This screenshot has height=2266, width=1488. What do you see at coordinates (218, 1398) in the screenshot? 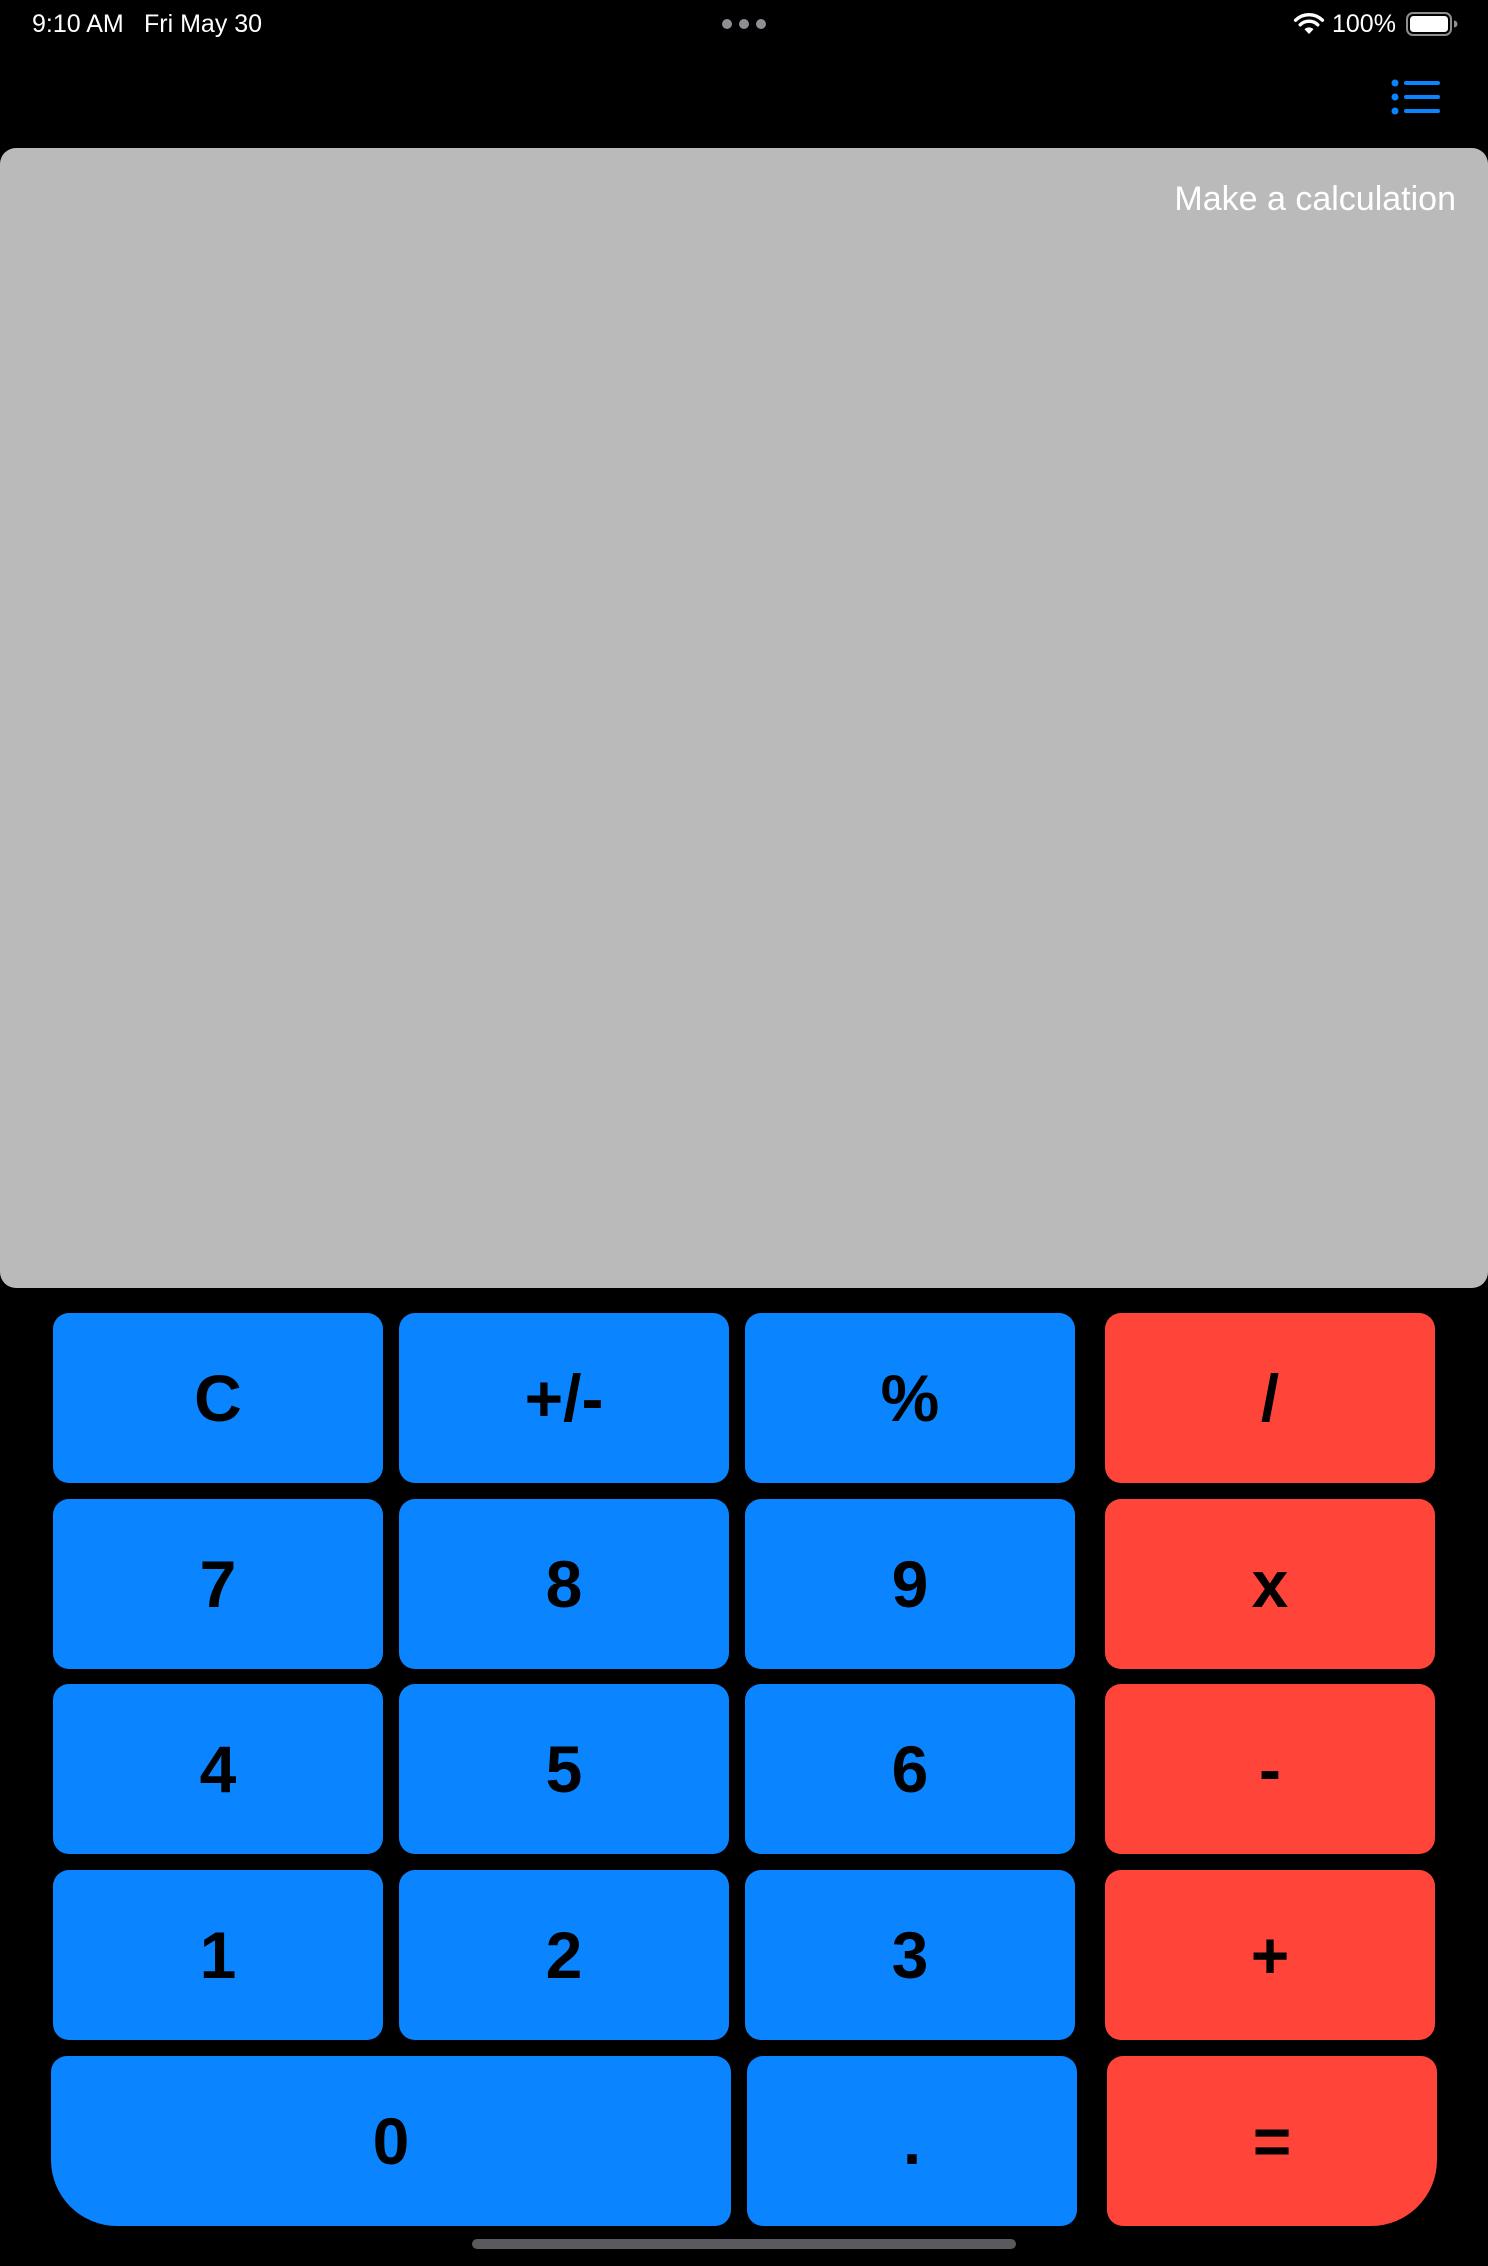
I see `clear-button: C` at bounding box center [218, 1398].